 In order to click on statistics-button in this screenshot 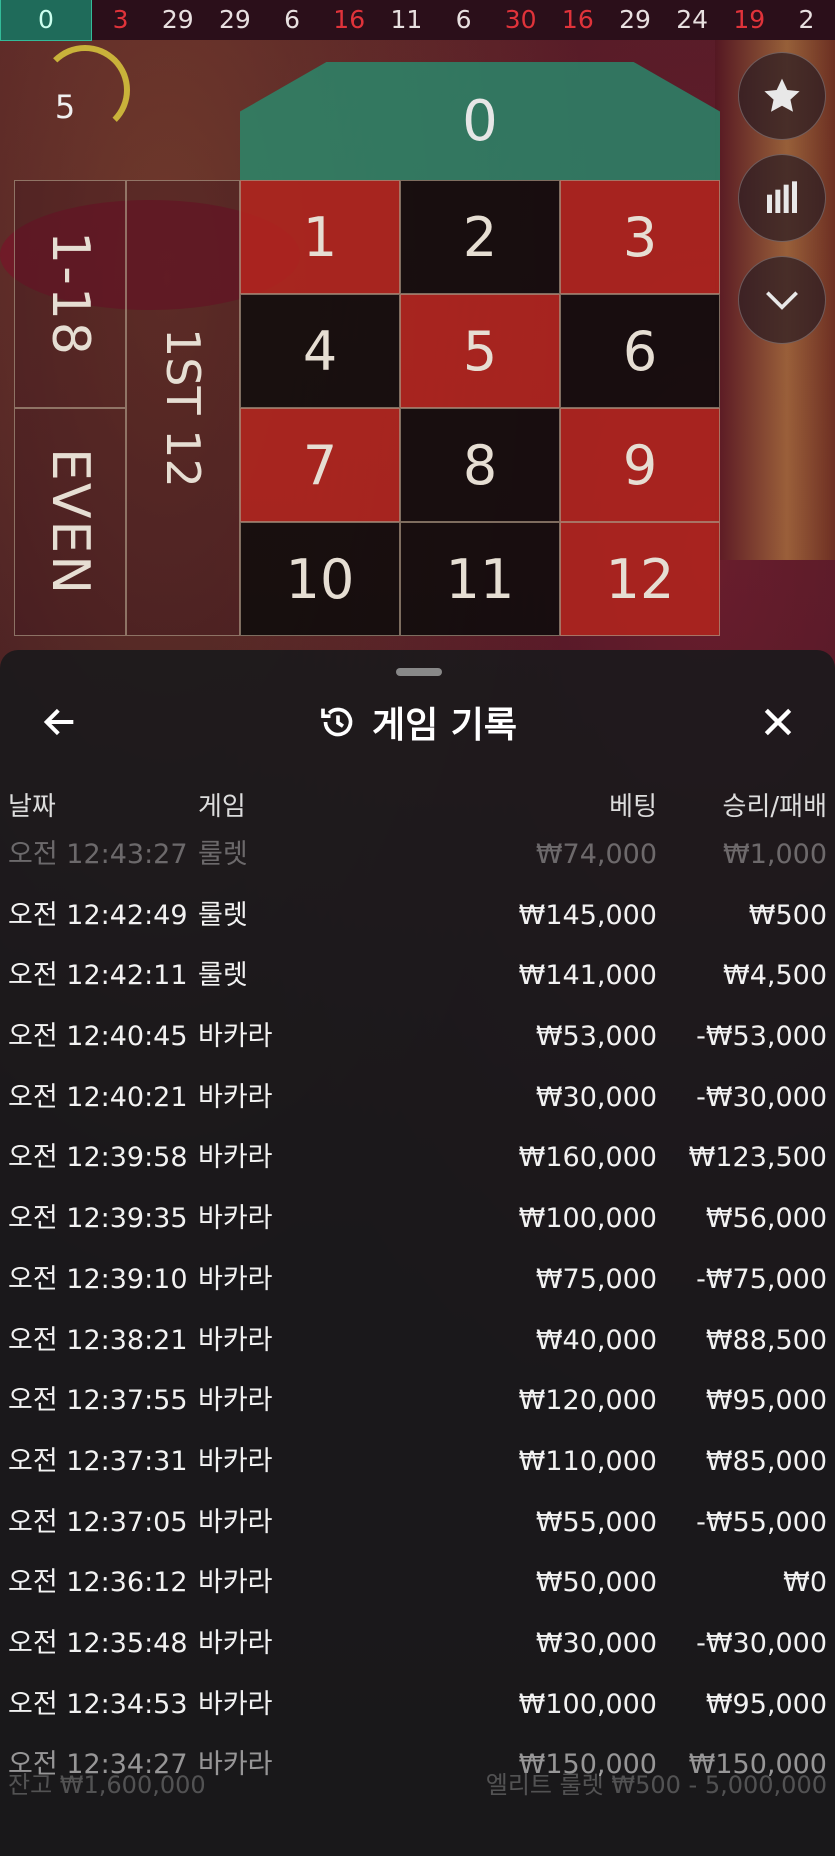, I will do `click(782, 198)`.